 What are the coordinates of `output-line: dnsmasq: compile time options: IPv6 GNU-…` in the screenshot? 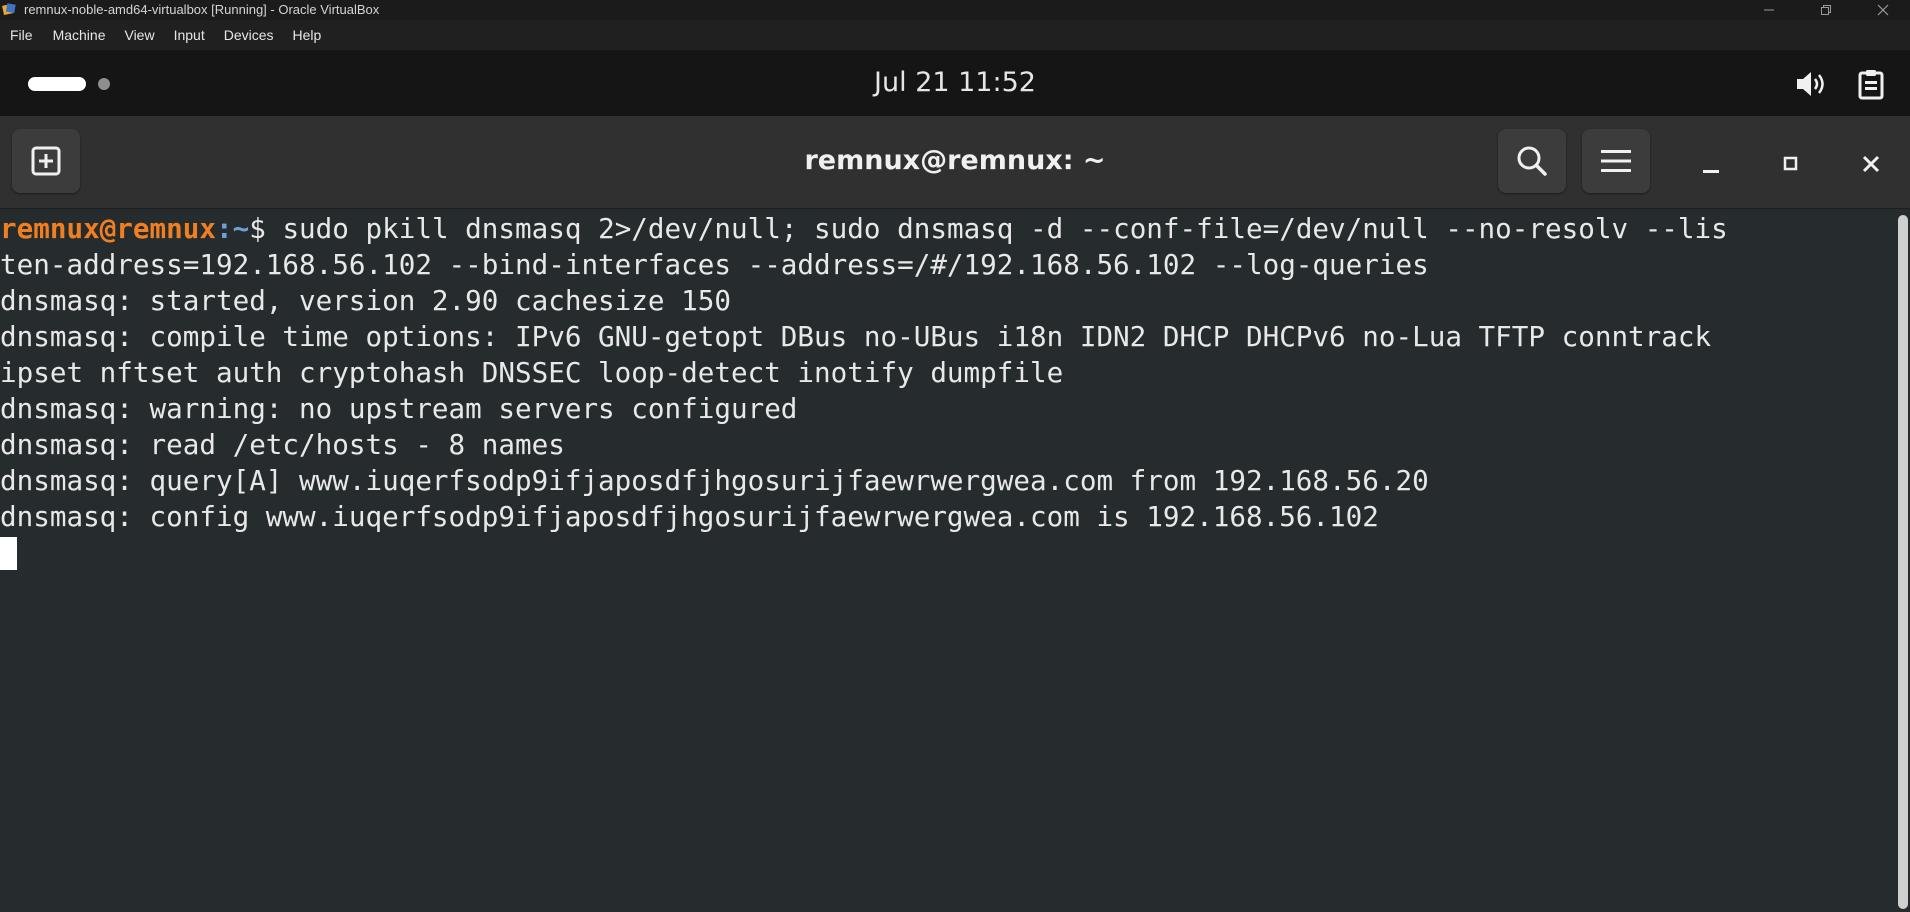 It's located at (856, 336).